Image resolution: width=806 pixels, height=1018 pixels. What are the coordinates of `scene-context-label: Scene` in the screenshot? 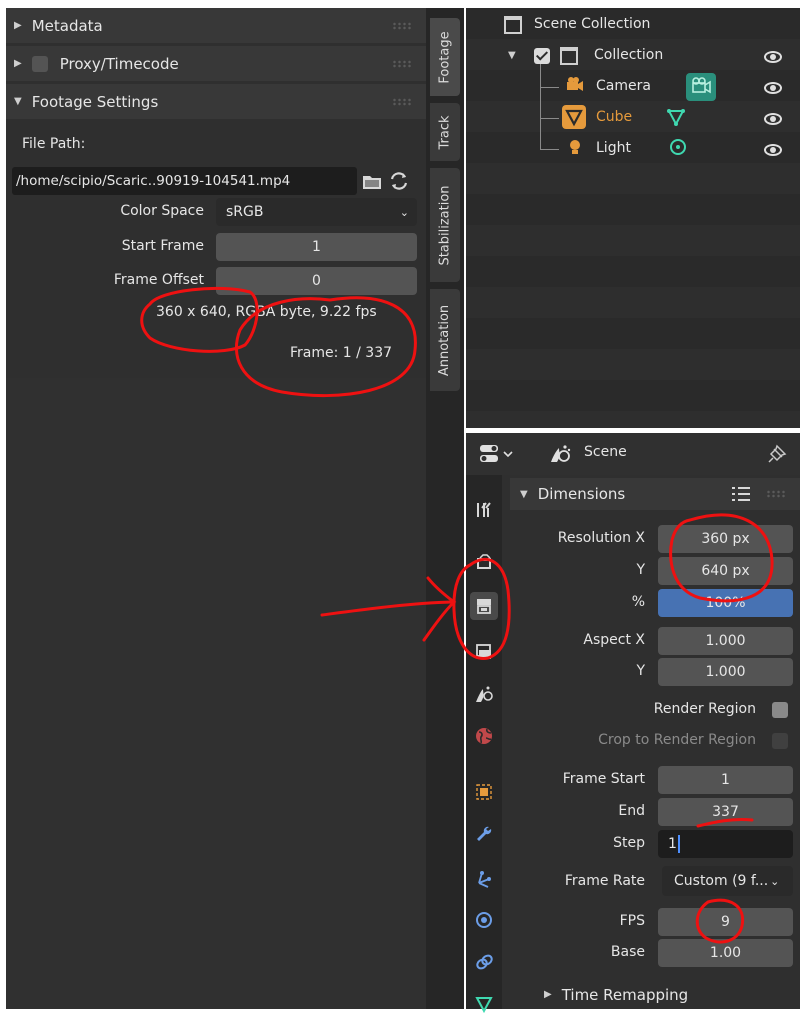 It's located at (605, 452).